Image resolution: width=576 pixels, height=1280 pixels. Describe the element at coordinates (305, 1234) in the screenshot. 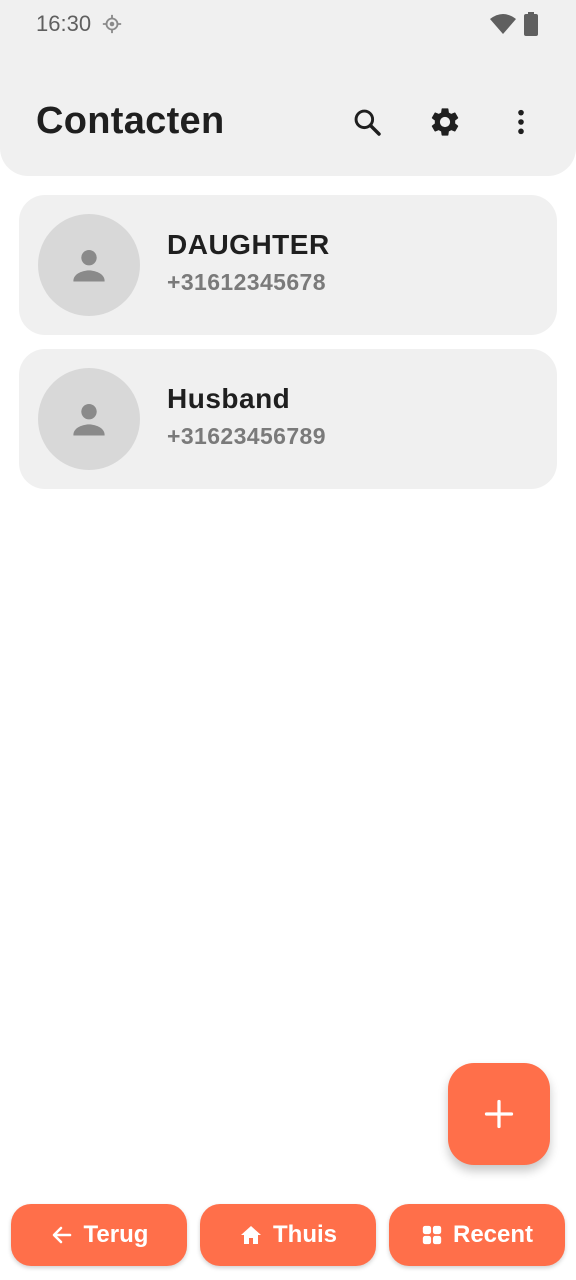

I see `home-label: Thuis` at that location.